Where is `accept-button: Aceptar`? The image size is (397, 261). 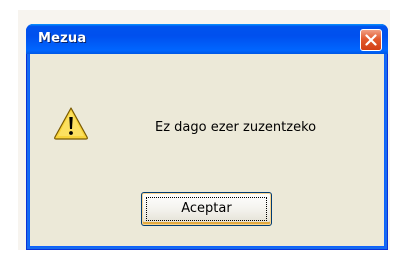
accept-button: Aceptar is located at coordinates (206, 209).